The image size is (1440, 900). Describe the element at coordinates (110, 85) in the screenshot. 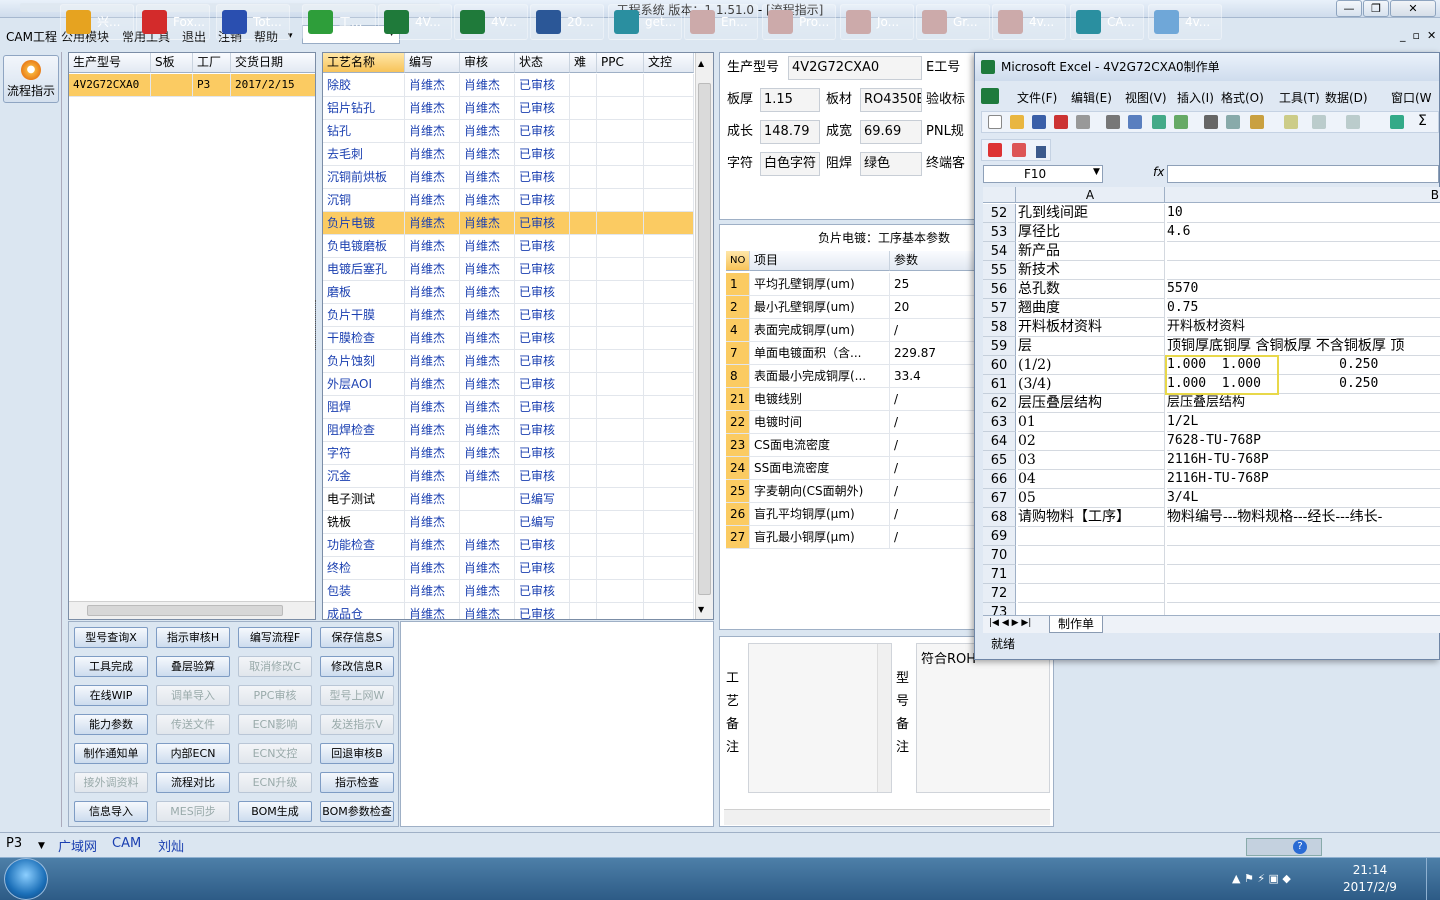

I see `order-model-cell: 4V2G72CXA0` at that location.